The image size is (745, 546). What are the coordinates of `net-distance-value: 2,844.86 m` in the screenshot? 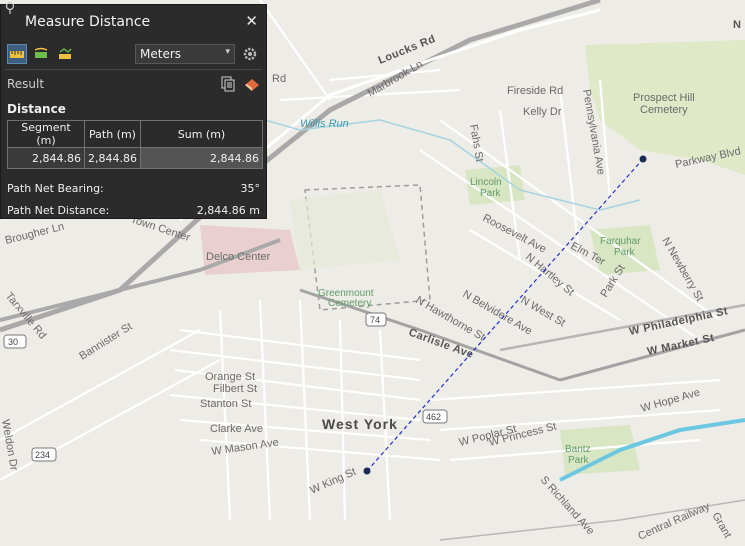 It's located at (228, 210).